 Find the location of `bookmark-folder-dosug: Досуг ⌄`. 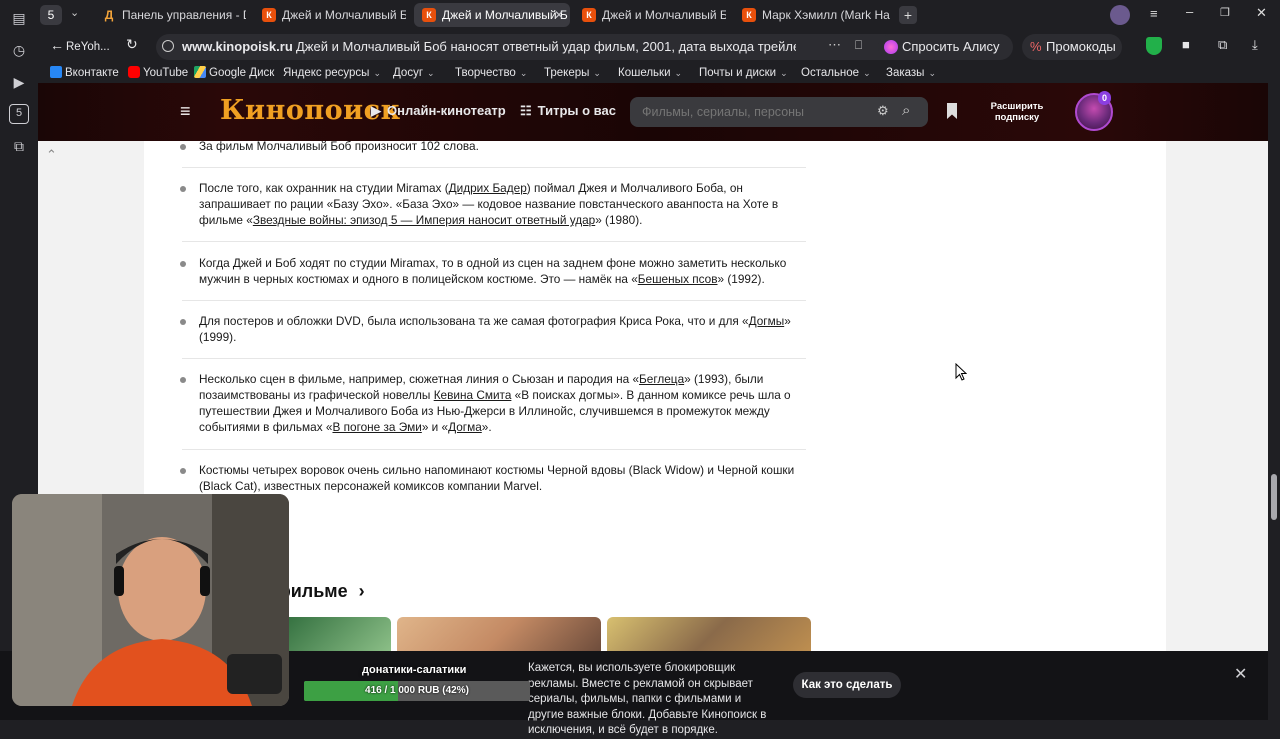

bookmark-folder-dosug: Досуг ⌄ is located at coordinates (414, 73).